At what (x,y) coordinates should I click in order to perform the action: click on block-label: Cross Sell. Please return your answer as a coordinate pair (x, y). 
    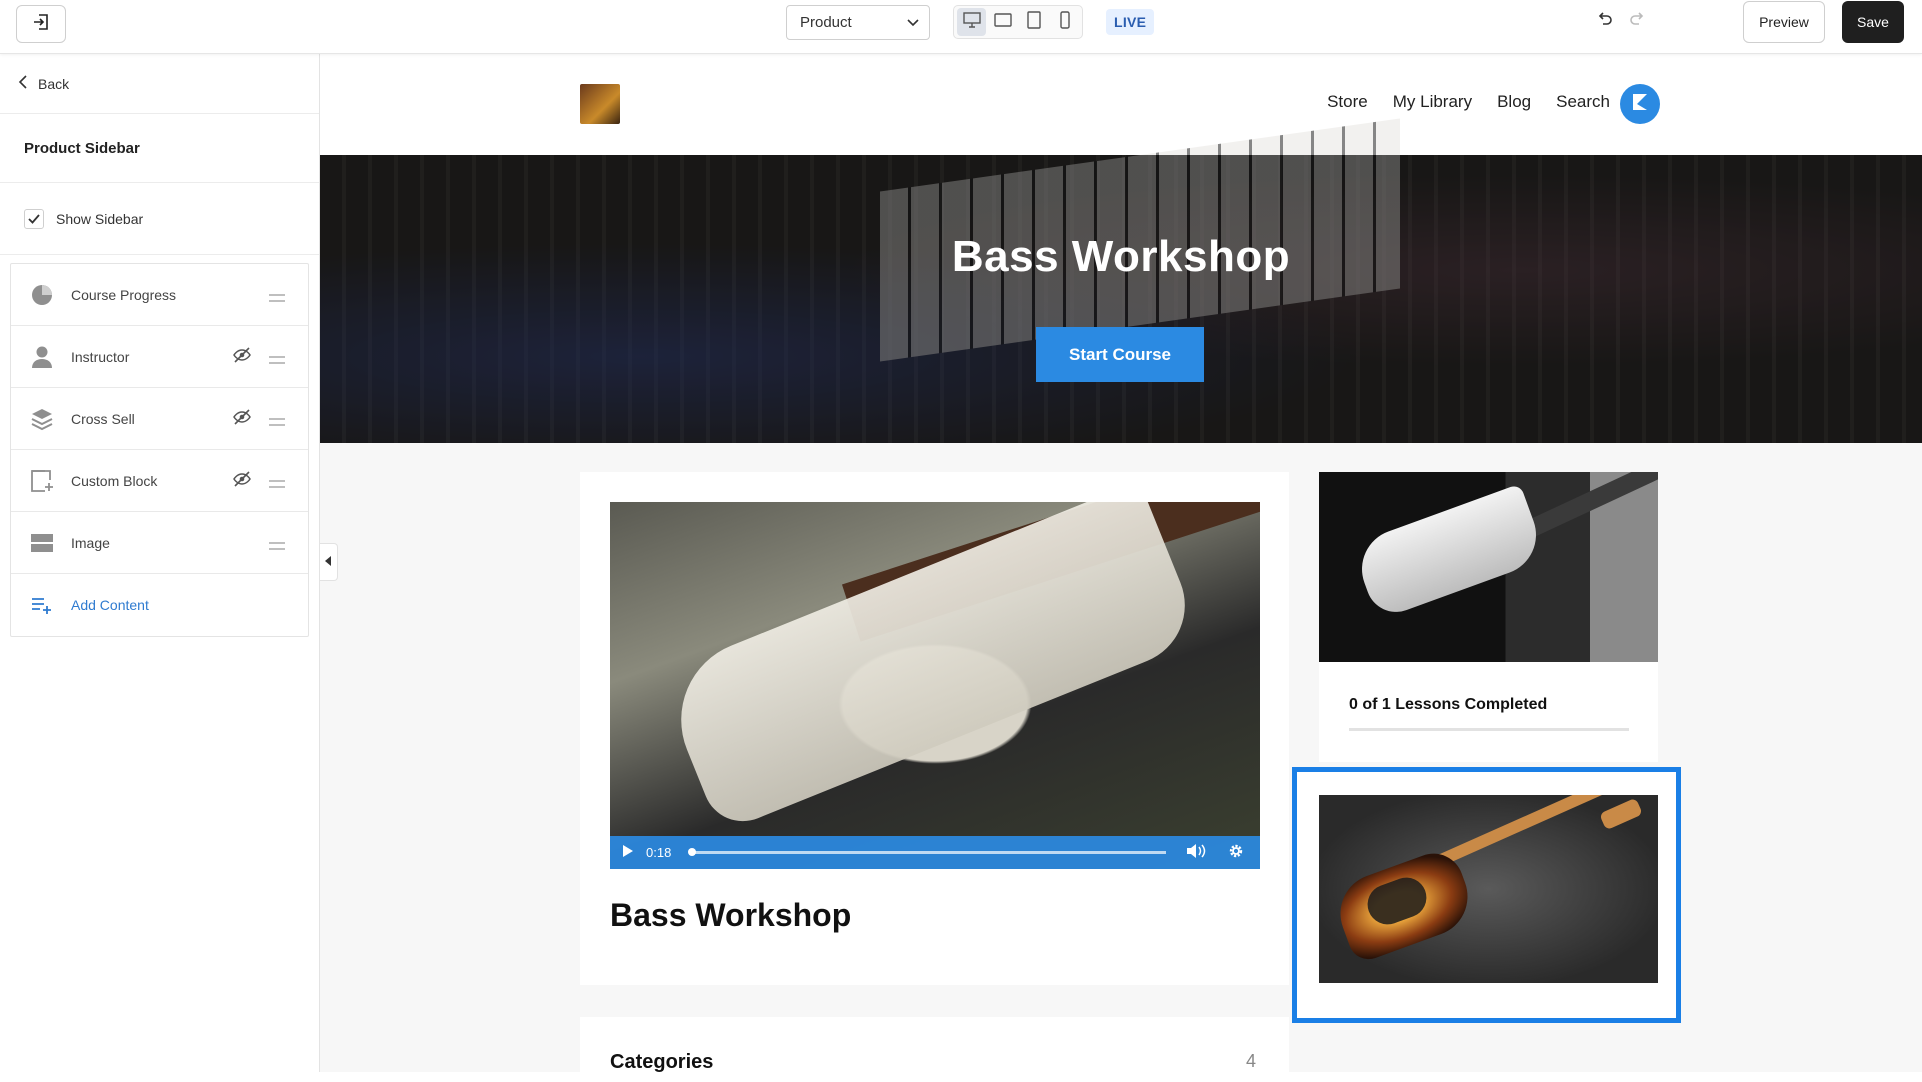
    Looking at the image, I should click on (103, 418).